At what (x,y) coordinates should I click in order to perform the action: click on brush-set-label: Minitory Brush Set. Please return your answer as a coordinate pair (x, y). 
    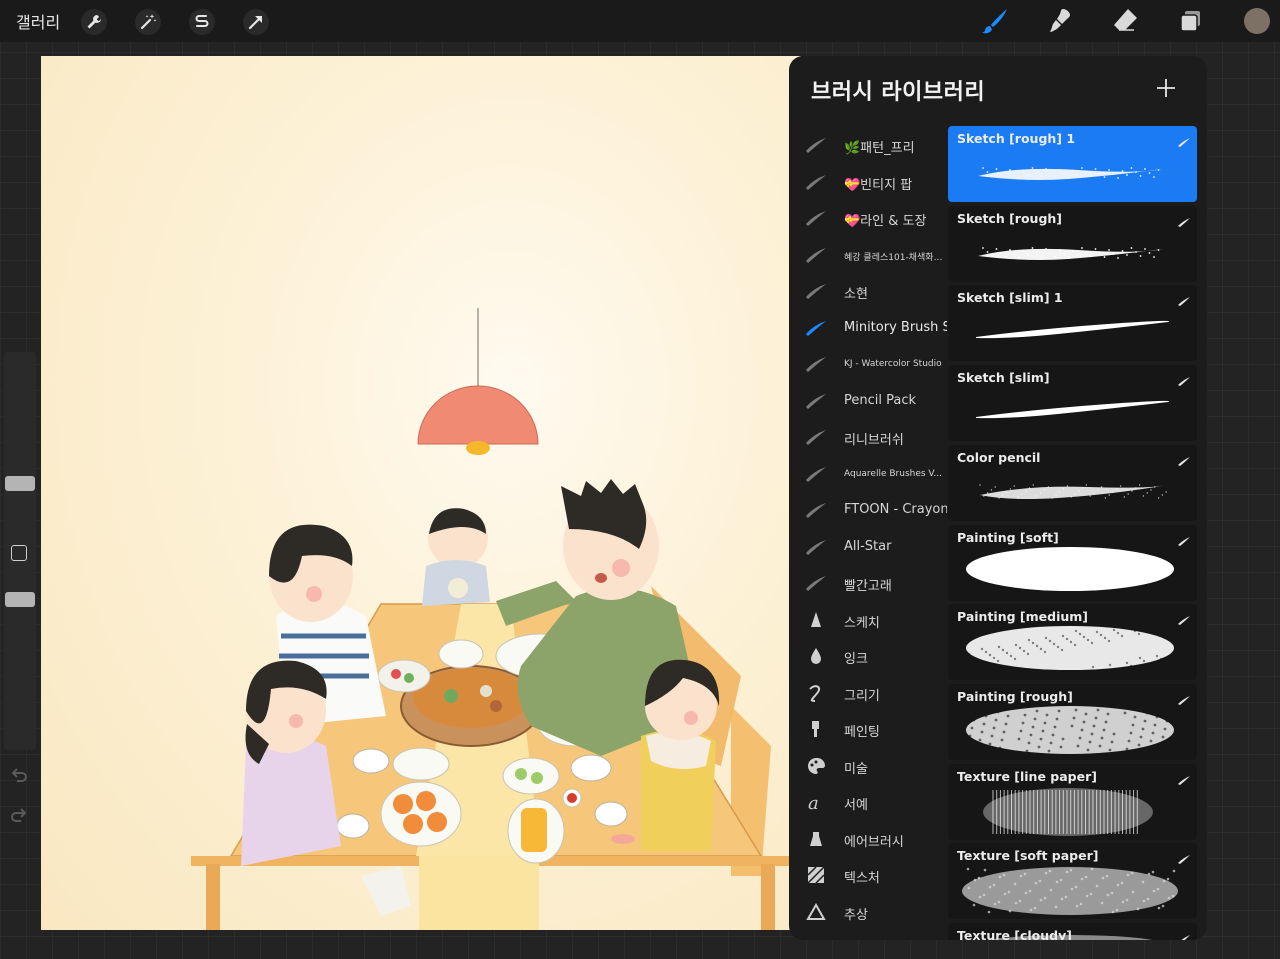
    Looking at the image, I should click on (895, 327).